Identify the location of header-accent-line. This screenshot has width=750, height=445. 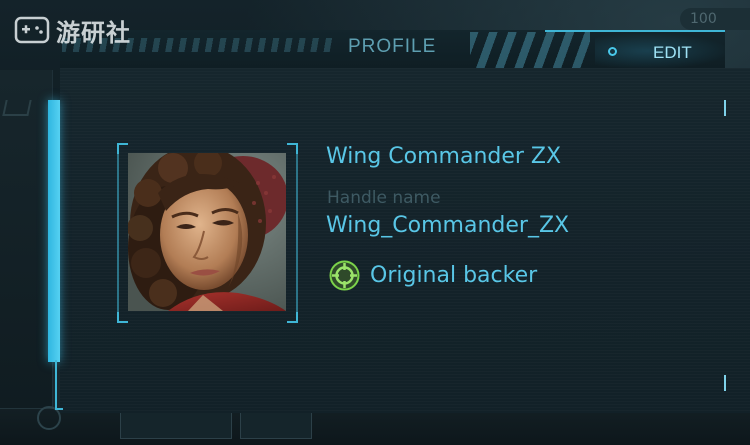
(635, 31).